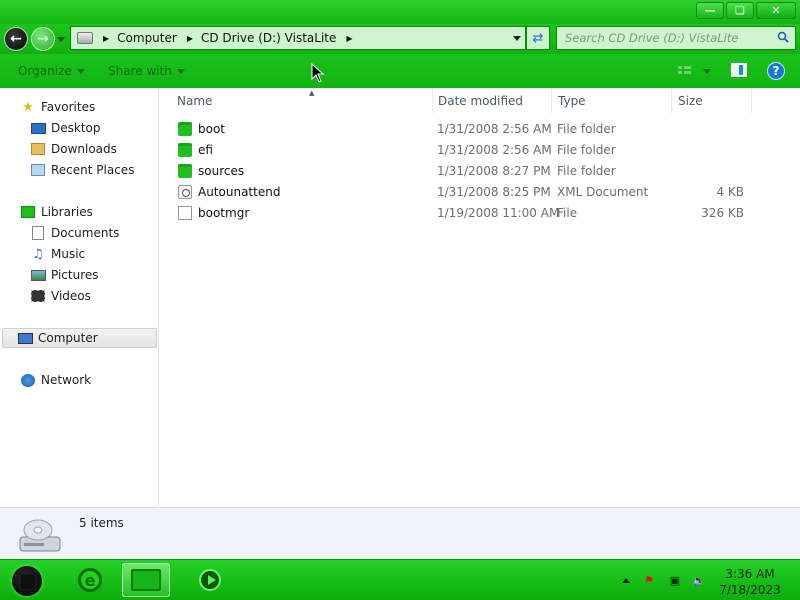 This screenshot has width=800, height=600. Describe the element at coordinates (649, 580) in the screenshot. I see `action-center-icon: ⚑` at that location.